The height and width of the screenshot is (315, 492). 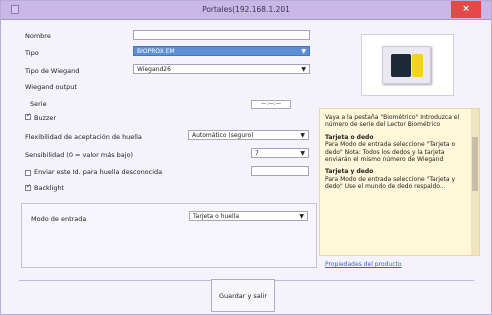 What do you see at coordinates (28, 173) in the screenshot?
I see `enviar-checkbox` at bounding box center [28, 173].